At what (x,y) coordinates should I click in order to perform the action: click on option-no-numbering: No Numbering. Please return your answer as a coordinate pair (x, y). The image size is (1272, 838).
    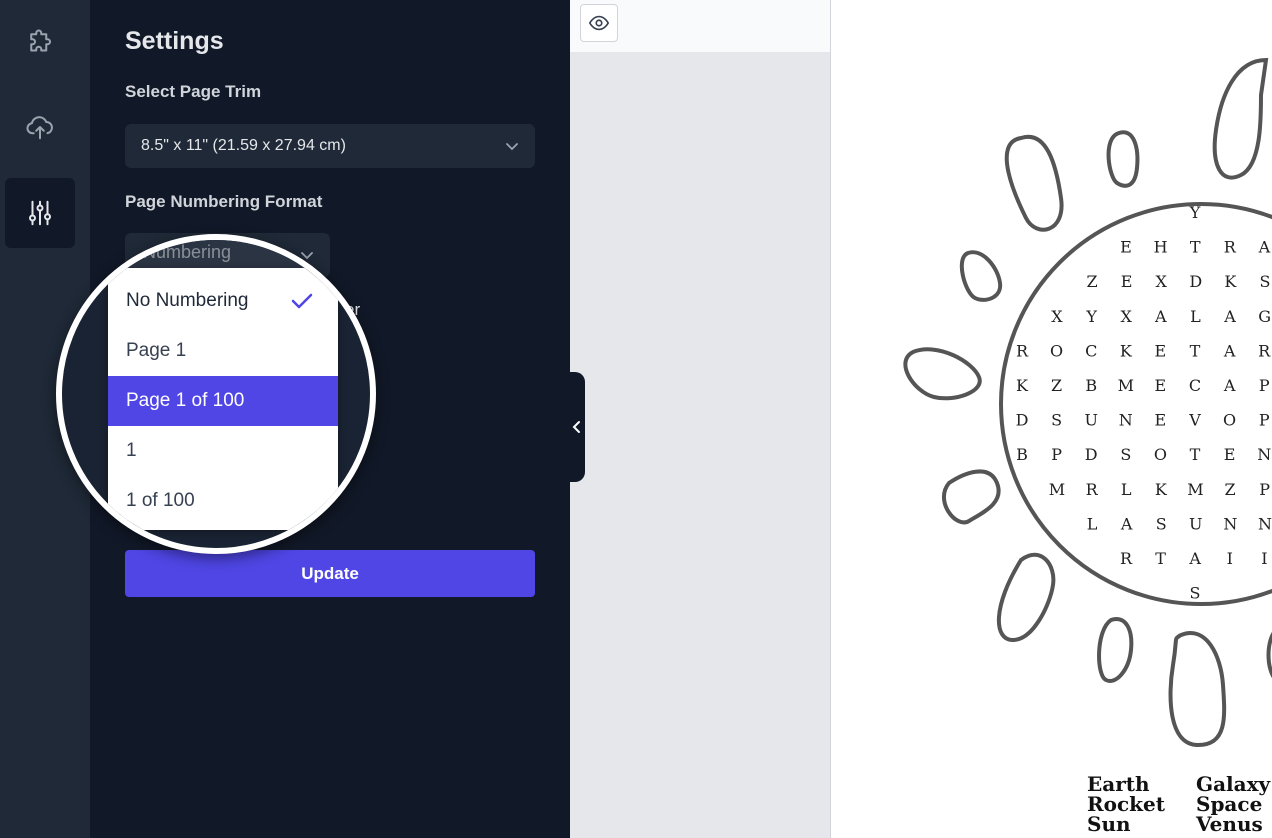
    Looking at the image, I should click on (223, 301).